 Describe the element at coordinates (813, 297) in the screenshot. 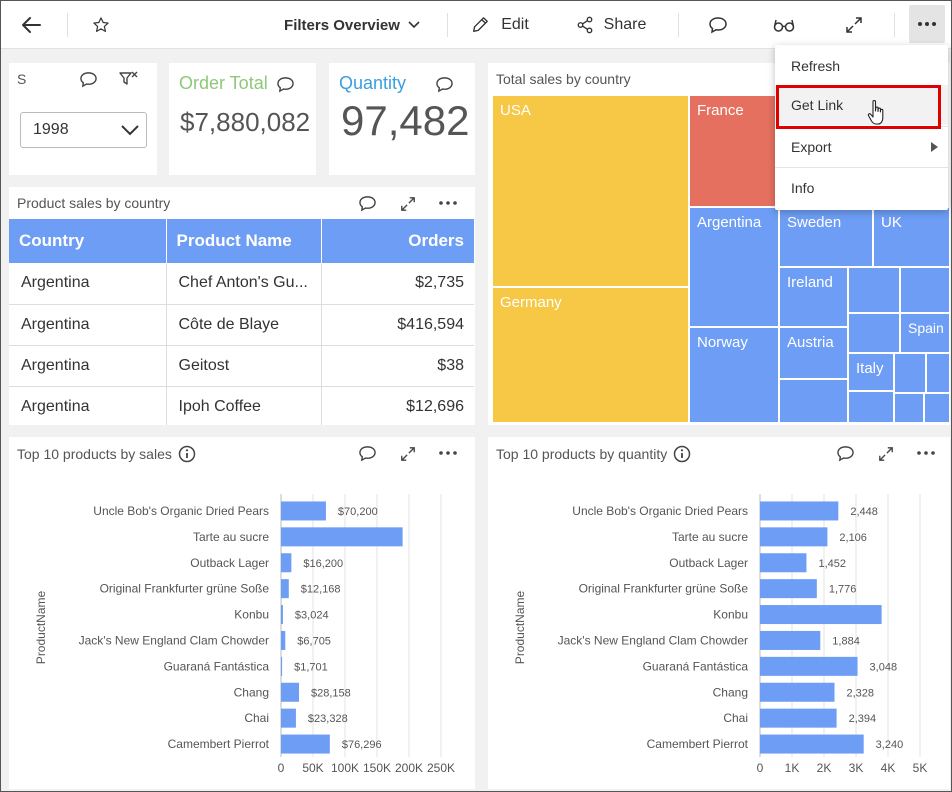

I see `treemap-cell-ireland: Ireland` at that location.